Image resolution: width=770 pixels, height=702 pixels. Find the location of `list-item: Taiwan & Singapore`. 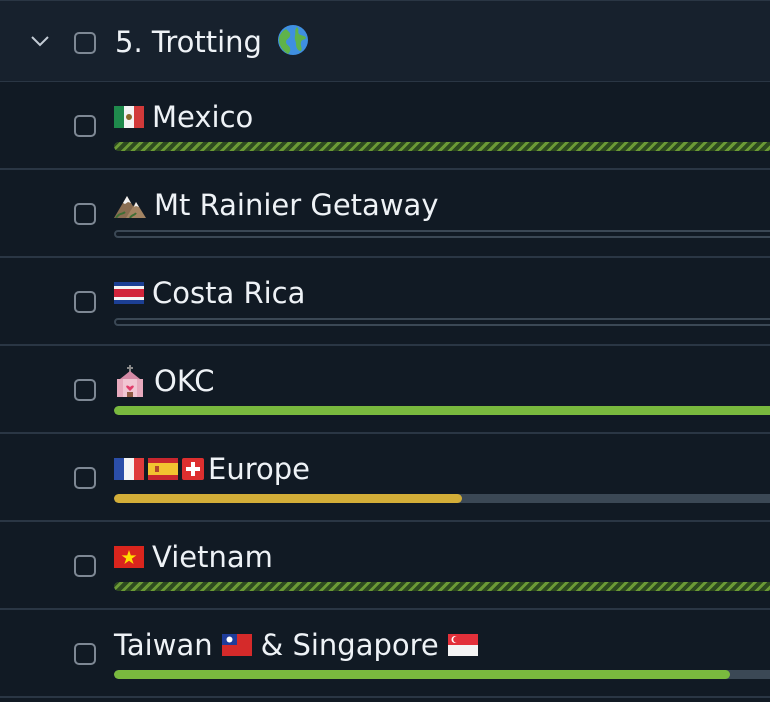

list-item: Taiwan & Singapore is located at coordinates (385, 654).